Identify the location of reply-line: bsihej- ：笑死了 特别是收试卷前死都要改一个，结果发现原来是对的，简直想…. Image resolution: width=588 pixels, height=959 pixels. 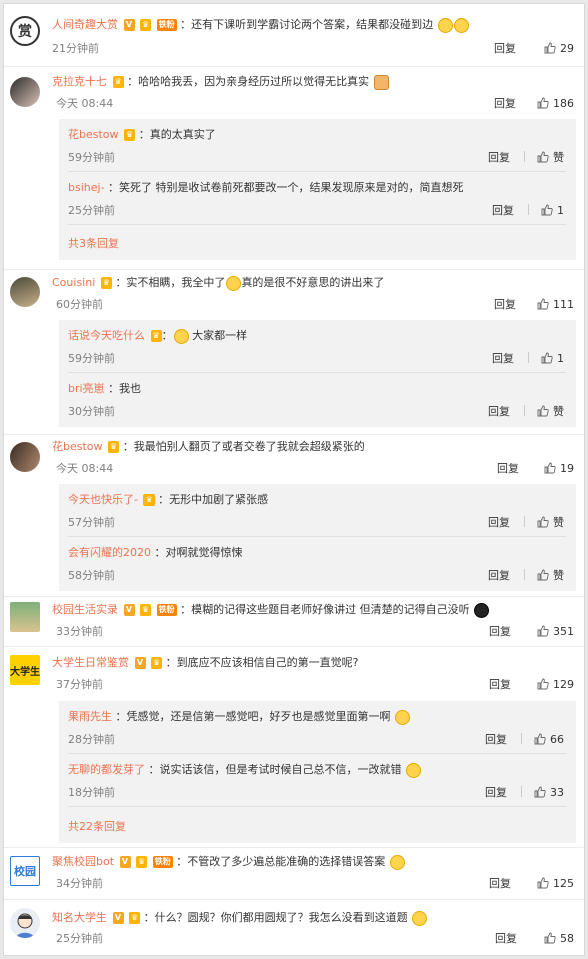
(317, 188).